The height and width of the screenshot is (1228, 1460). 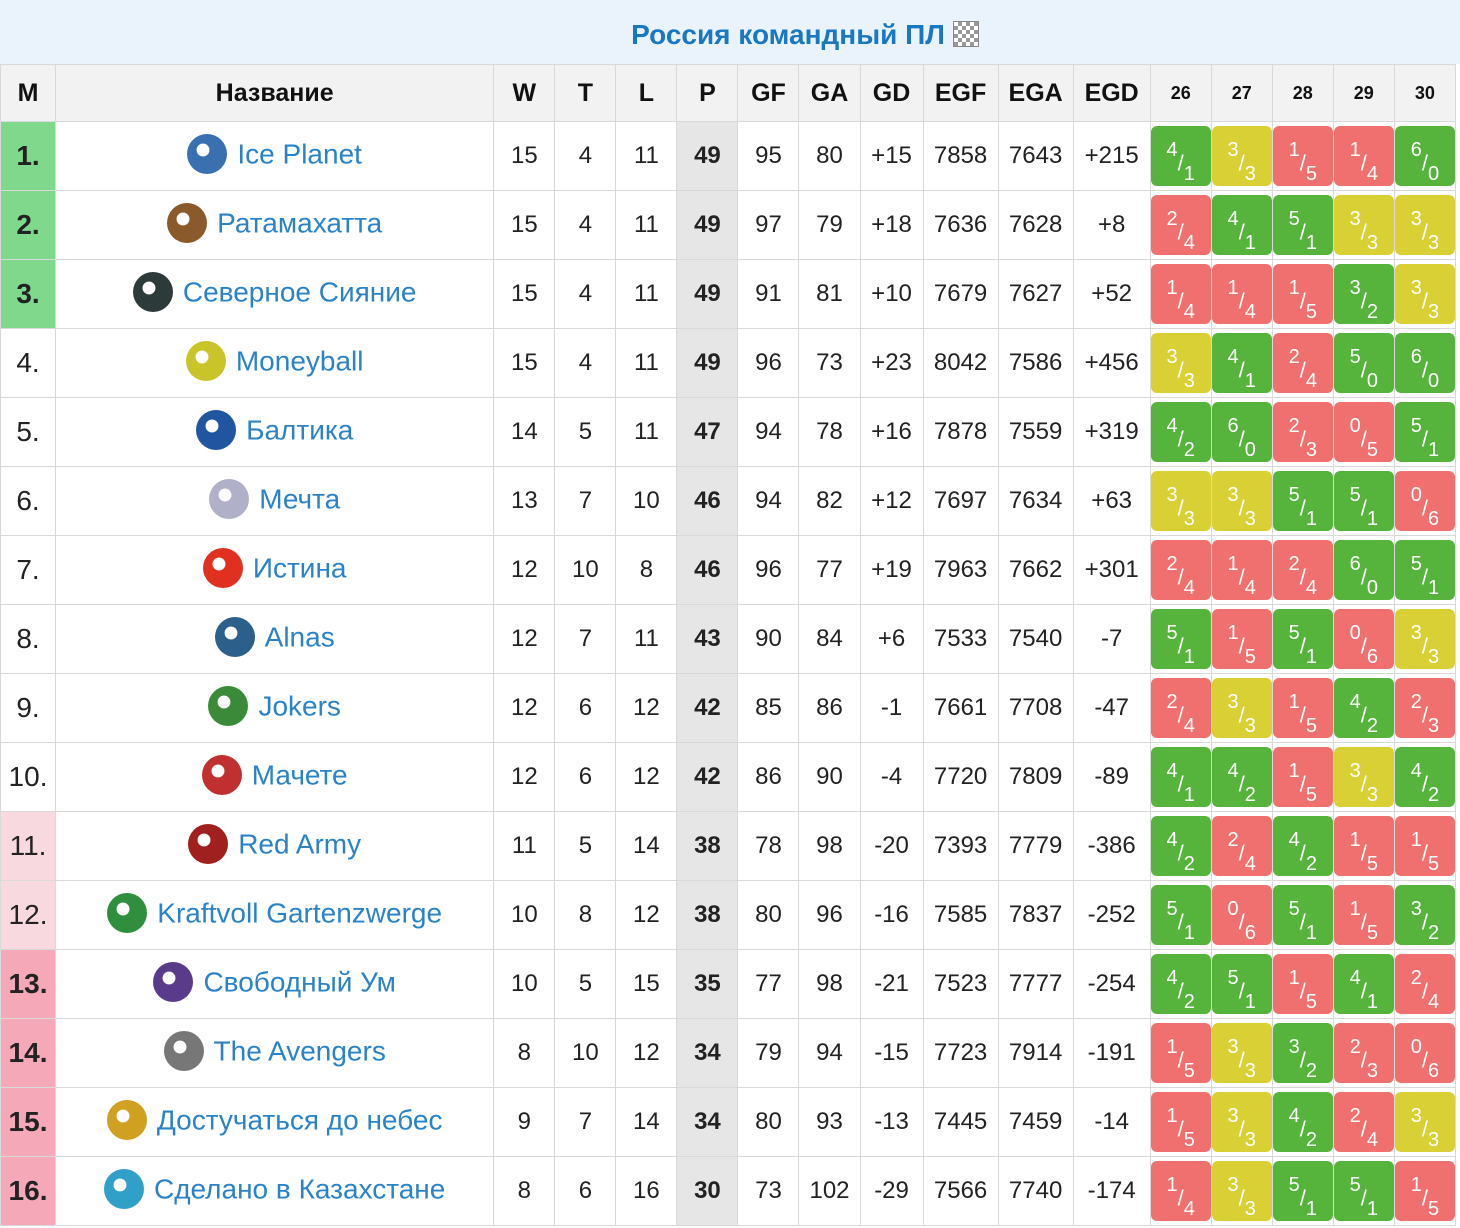 What do you see at coordinates (300, 1119) in the screenshot?
I see `team-link: Достучаться до небес` at bounding box center [300, 1119].